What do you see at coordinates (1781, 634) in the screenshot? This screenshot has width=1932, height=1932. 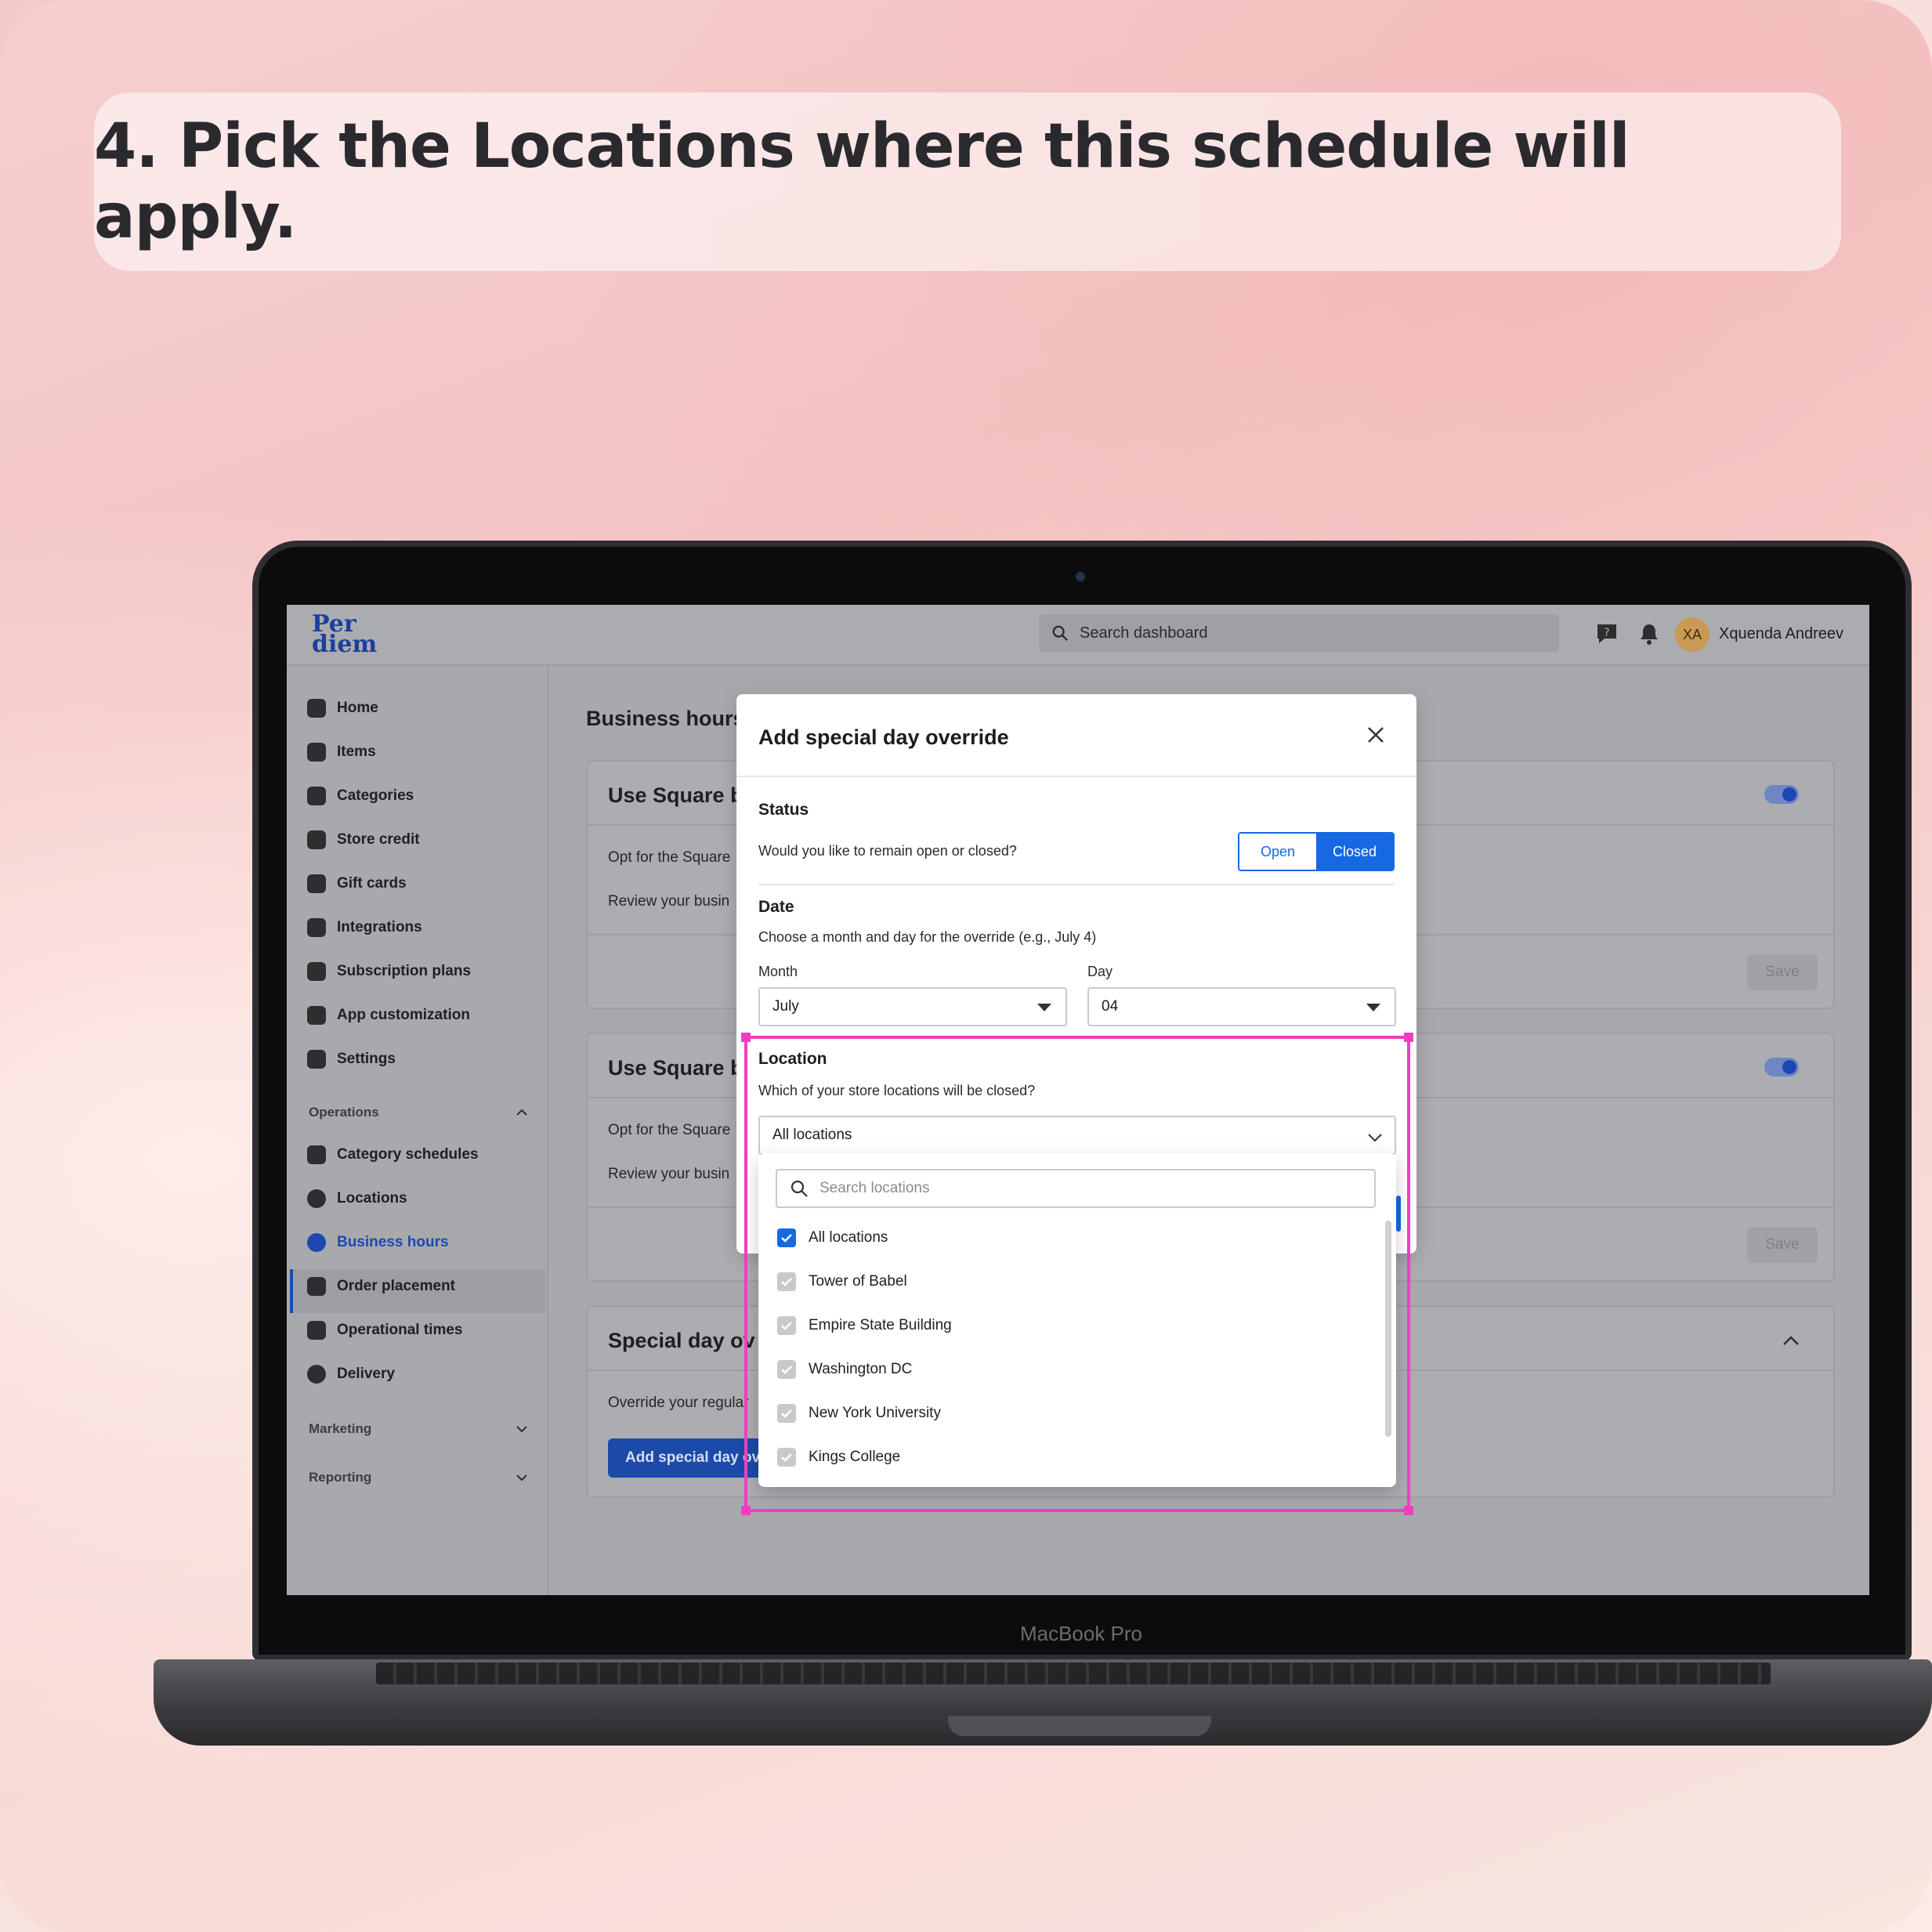 I see `user-name: Xquenda Andreev` at bounding box center [1781, 634].